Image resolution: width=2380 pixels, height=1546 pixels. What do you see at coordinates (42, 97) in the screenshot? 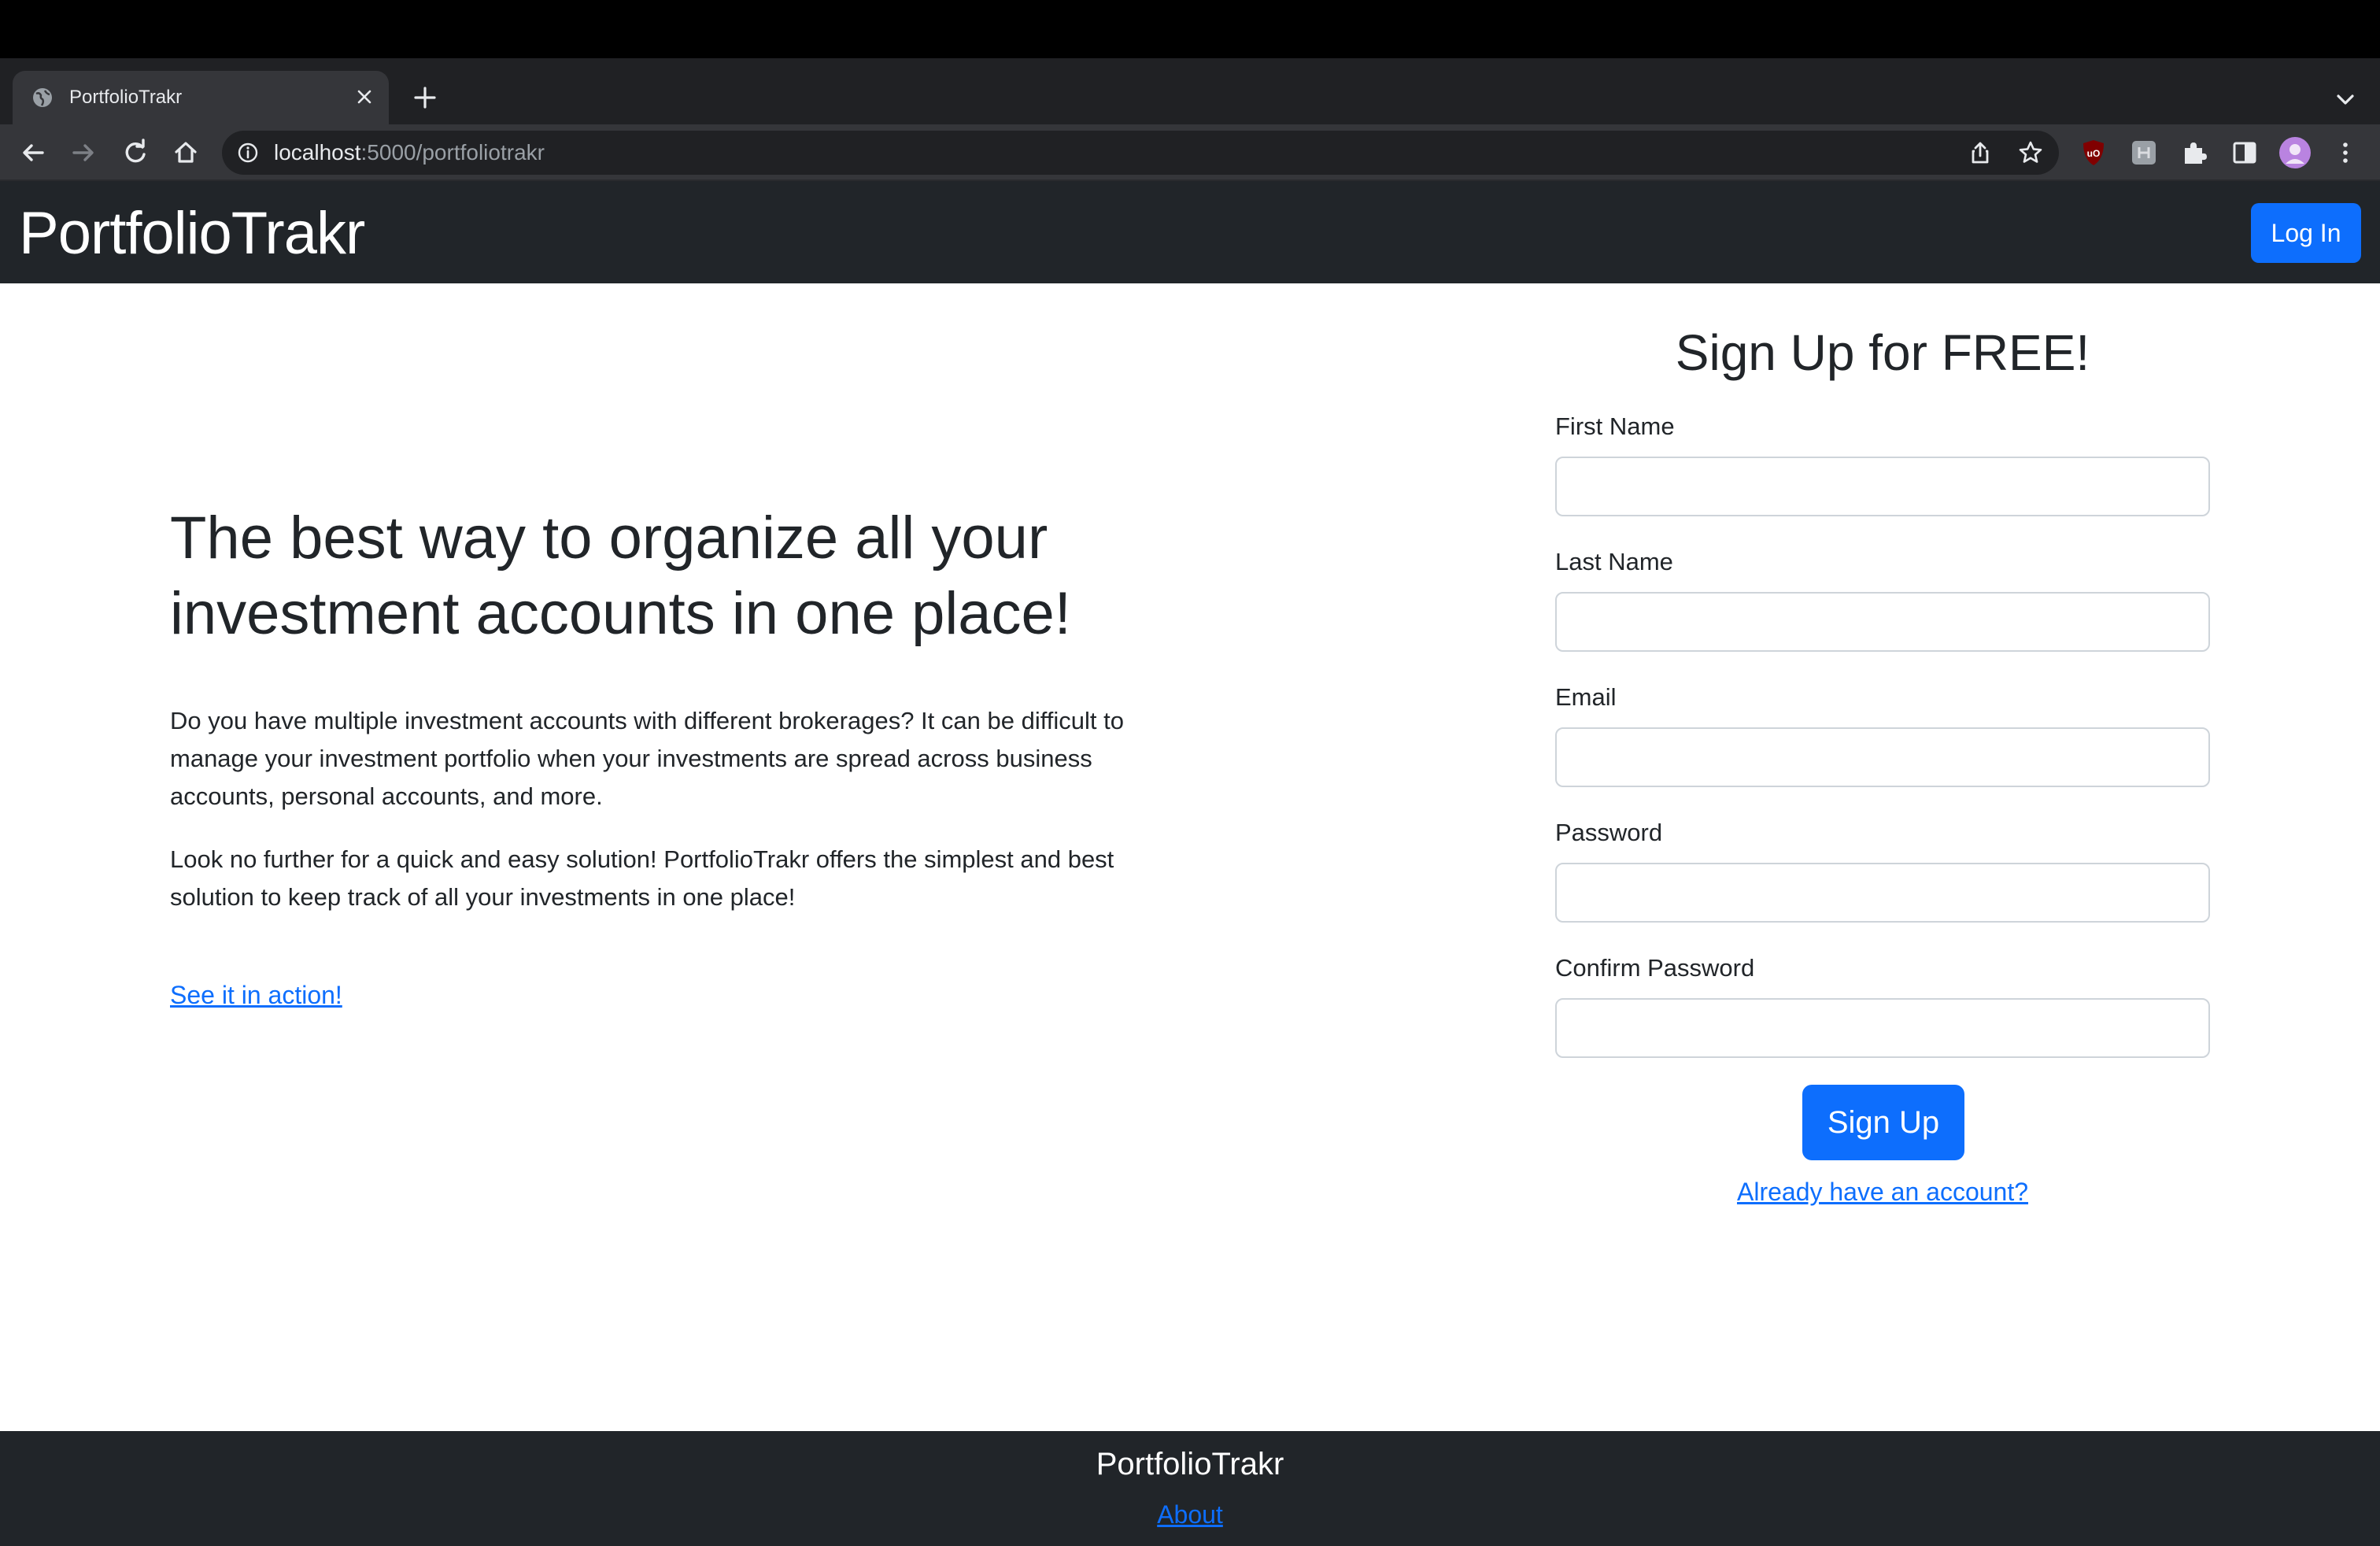
I see `globe-icon` at bounding box center [42, 97].